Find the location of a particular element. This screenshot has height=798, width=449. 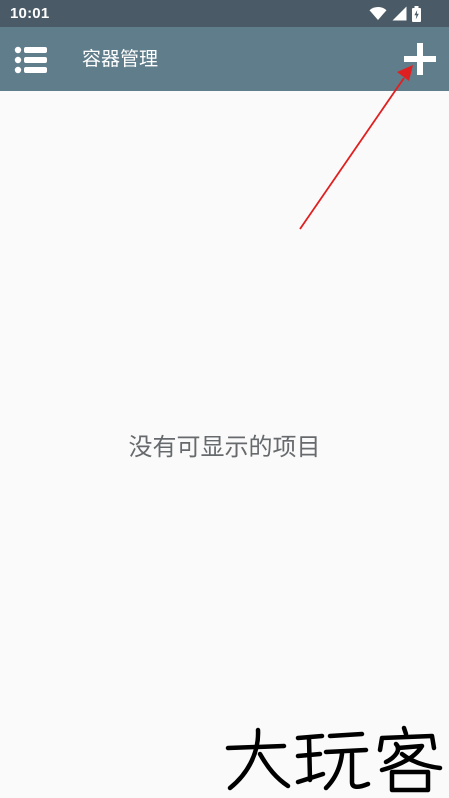

wifi-icon is located at coordinates (378, 13).